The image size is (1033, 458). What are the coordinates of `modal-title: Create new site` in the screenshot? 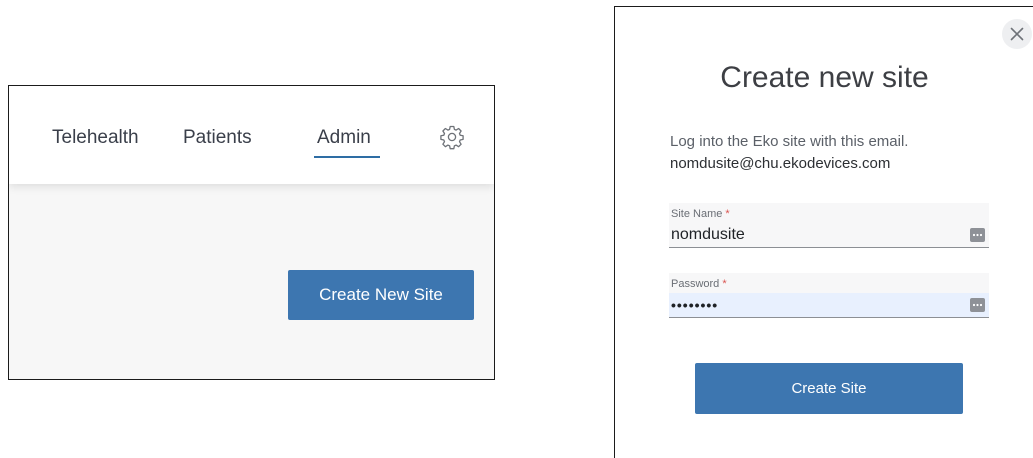 It's located at (824, 77).